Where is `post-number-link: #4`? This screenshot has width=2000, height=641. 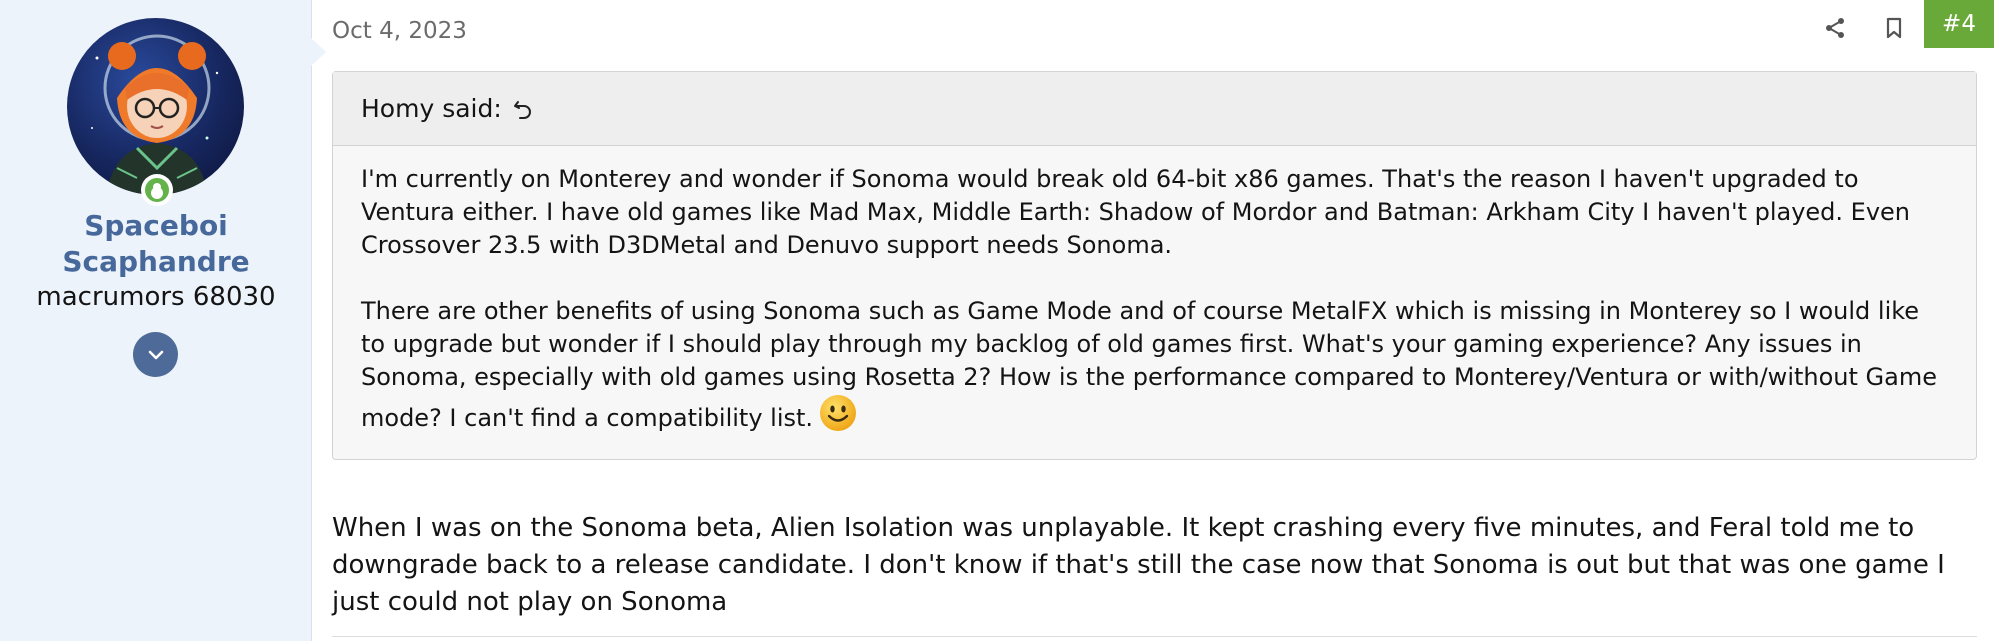
post-number-link: #4 is located at coordinates (1959, 24).